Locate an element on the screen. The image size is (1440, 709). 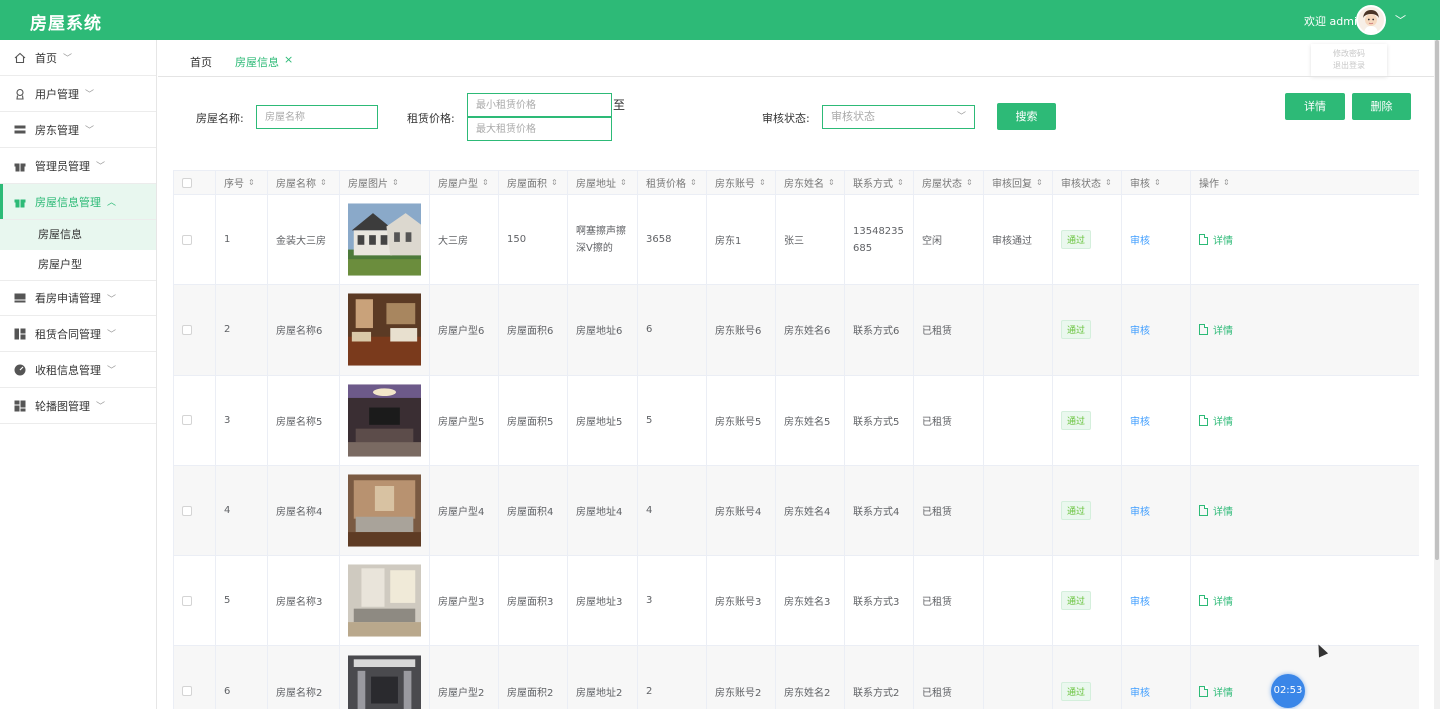
close-icon: × is located at coordinates (288, 59).